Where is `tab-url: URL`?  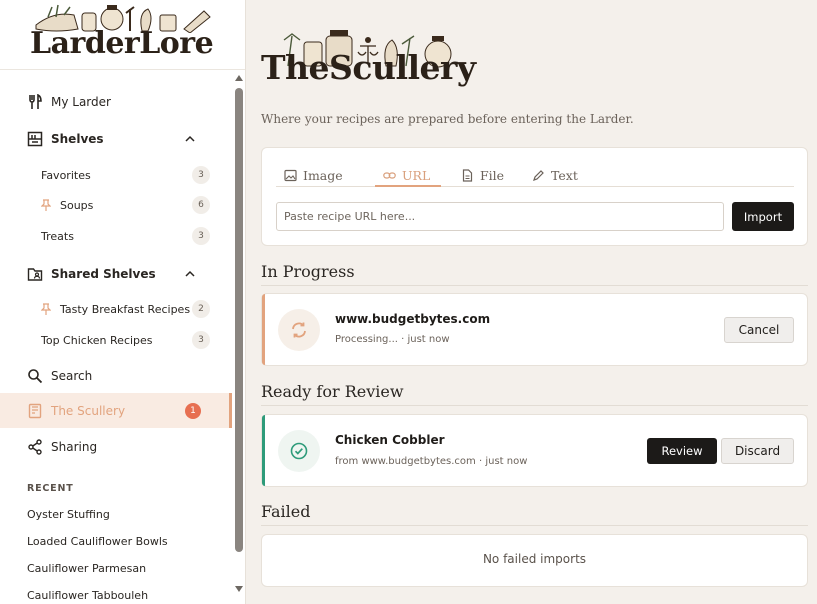
tab-url: URL is located at coordinates (406, 175).